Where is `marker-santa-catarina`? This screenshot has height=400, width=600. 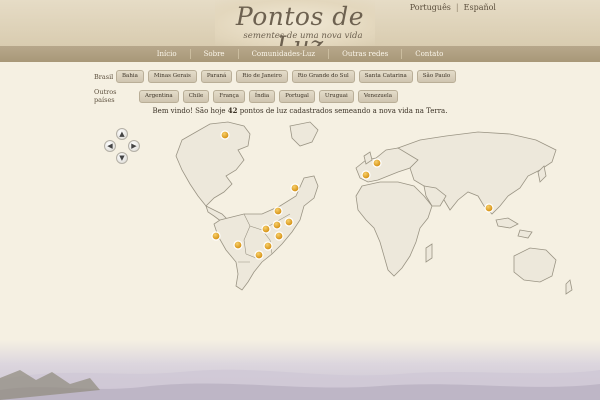 marker-santa-catarina is located at coordinates (279, 236).